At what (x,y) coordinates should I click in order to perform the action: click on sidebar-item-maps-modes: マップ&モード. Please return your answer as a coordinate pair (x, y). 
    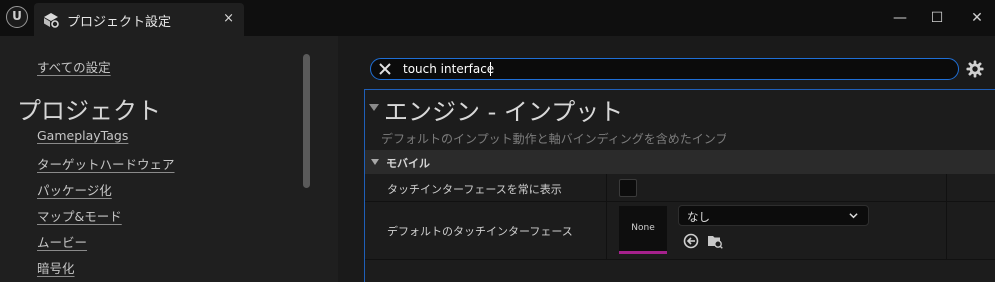
    Looking at the image, I should click on (79, 215).